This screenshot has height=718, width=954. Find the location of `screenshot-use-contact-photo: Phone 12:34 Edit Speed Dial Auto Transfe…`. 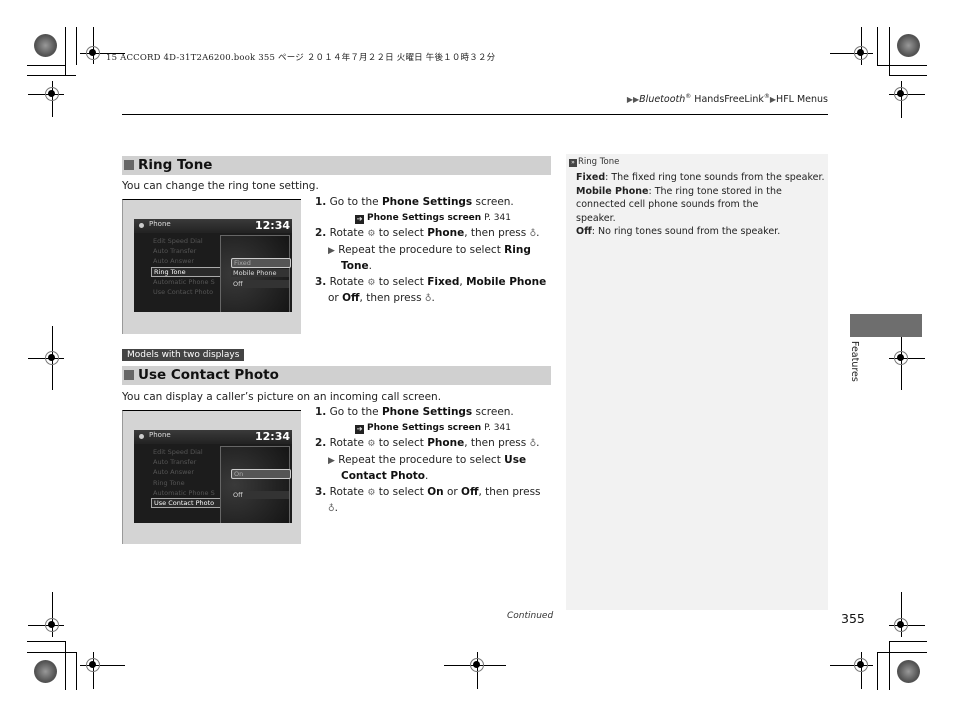

screenshot-use-contact-photo: Phone 12:34 Edit Speed Dial Auto Transfe… is located at coordinates (211, 477).